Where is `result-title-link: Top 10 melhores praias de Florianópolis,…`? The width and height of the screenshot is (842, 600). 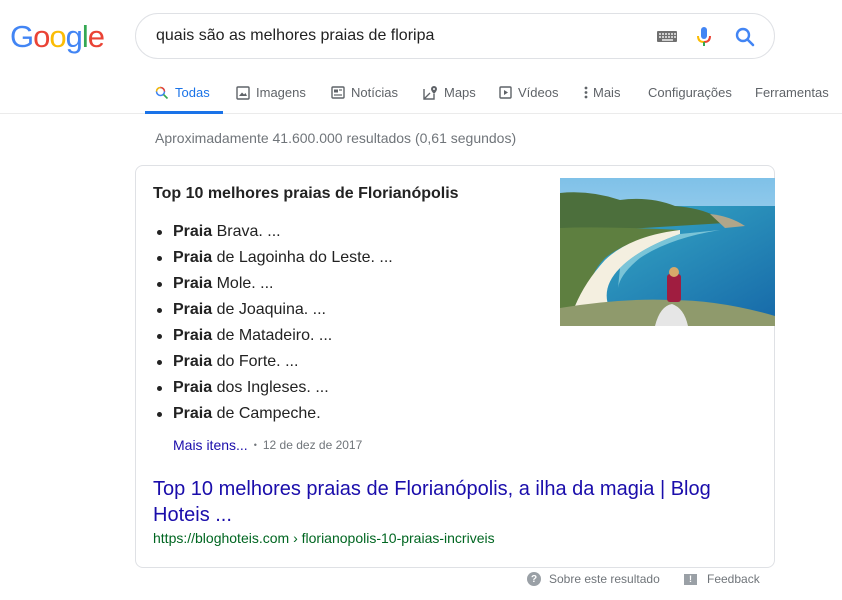
result-title-link: Top 10 melhores praias de Florianópolis,… is located at coordinates (443, 502).